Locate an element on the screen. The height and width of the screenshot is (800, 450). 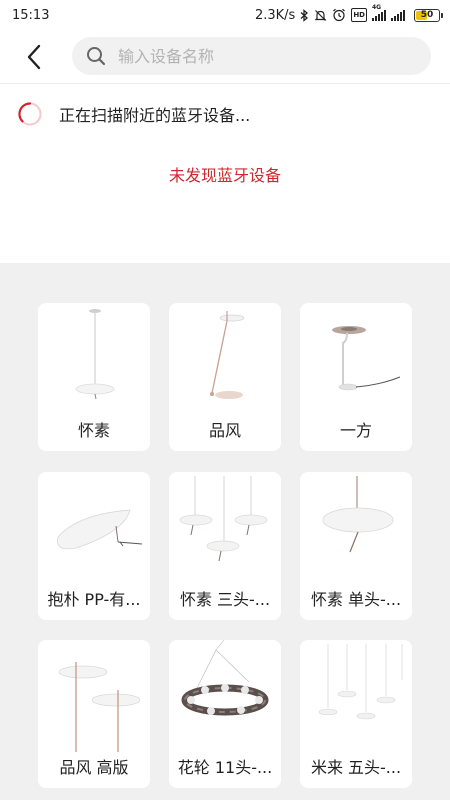
back-button is located at coordinates (34, 57).